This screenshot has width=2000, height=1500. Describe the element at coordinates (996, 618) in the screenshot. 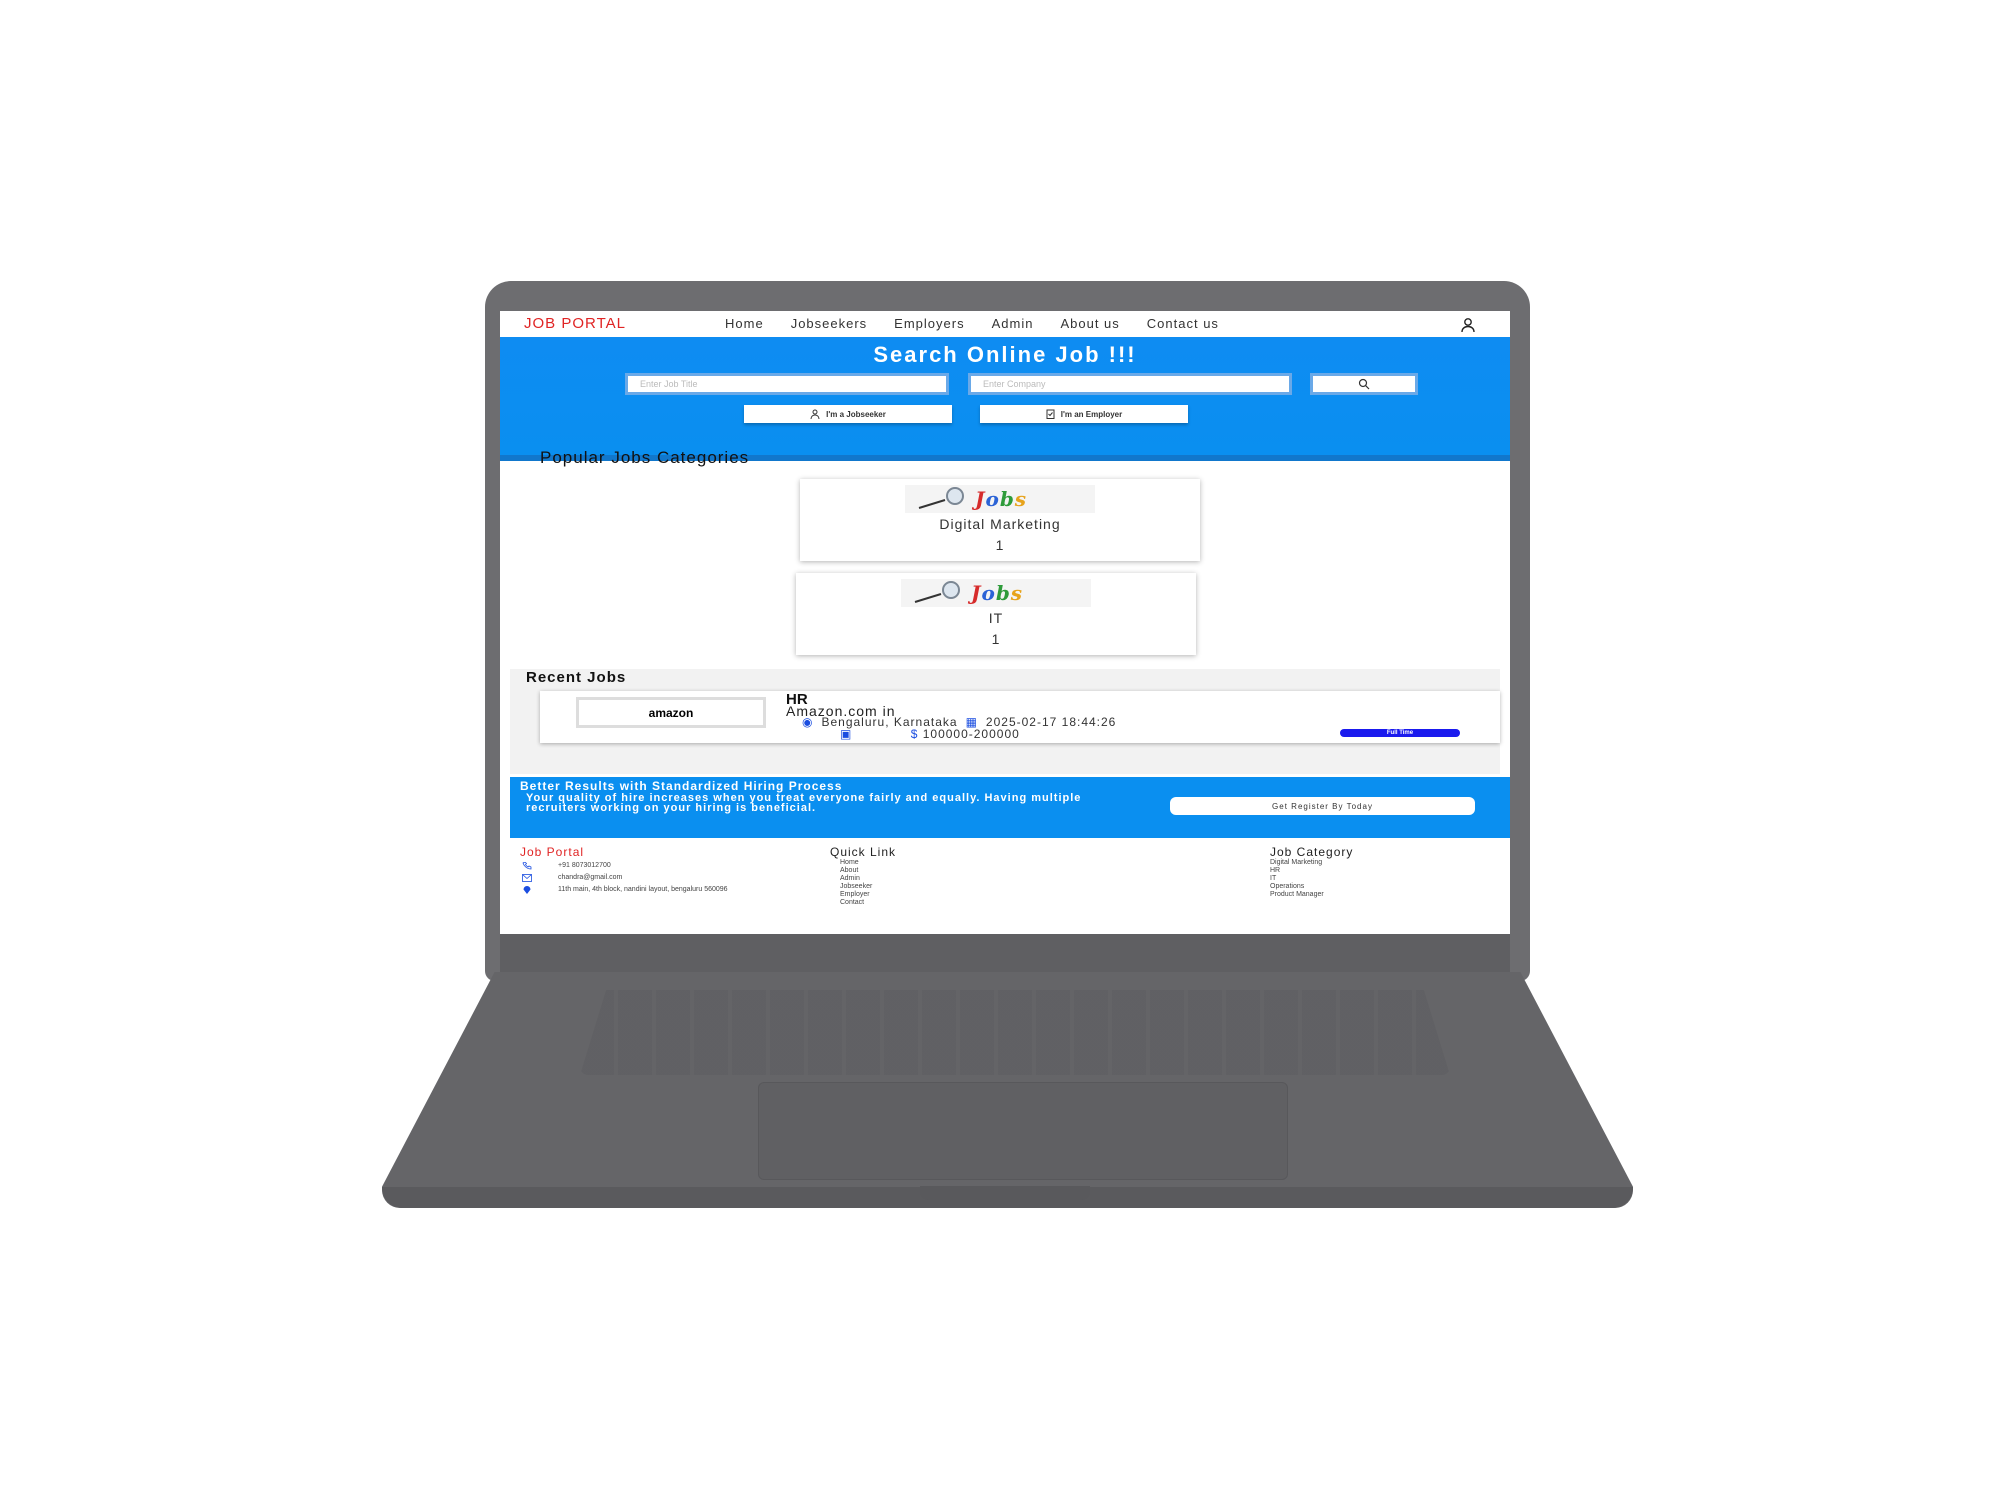

I see `category-name: IT` at that location.